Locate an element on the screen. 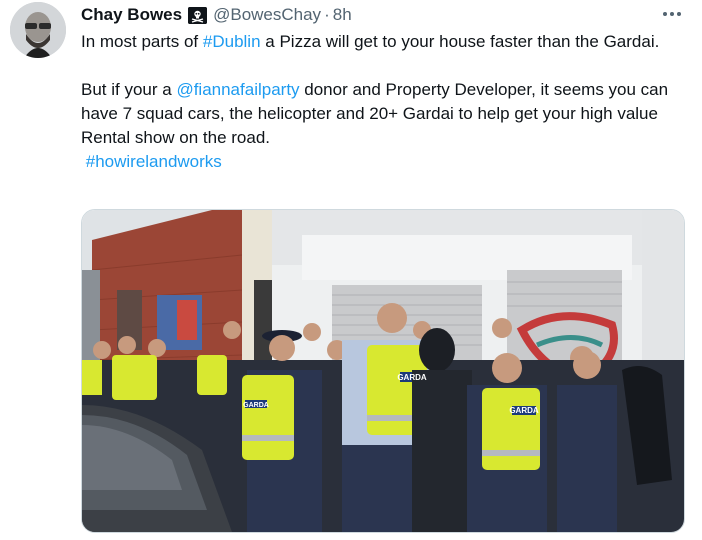 This screenshot has height=540, width=702. tweet-timestamp: 8h is located at coordinates (342, 15).